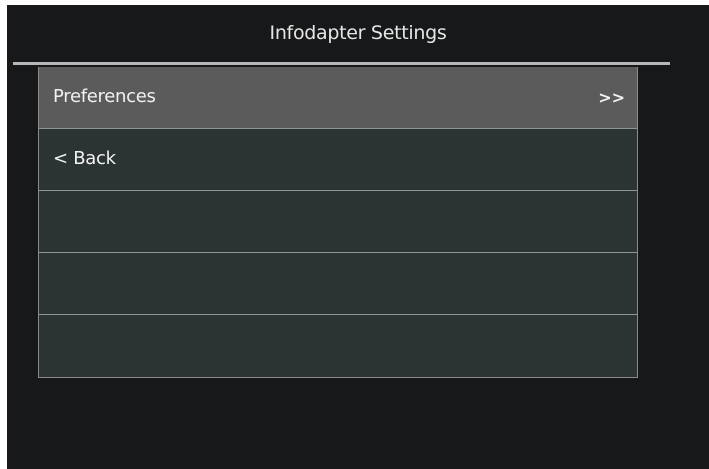 This screenshot has height=469, width=709. I want to click on menu-item-back: < Back, so click(338, 160).